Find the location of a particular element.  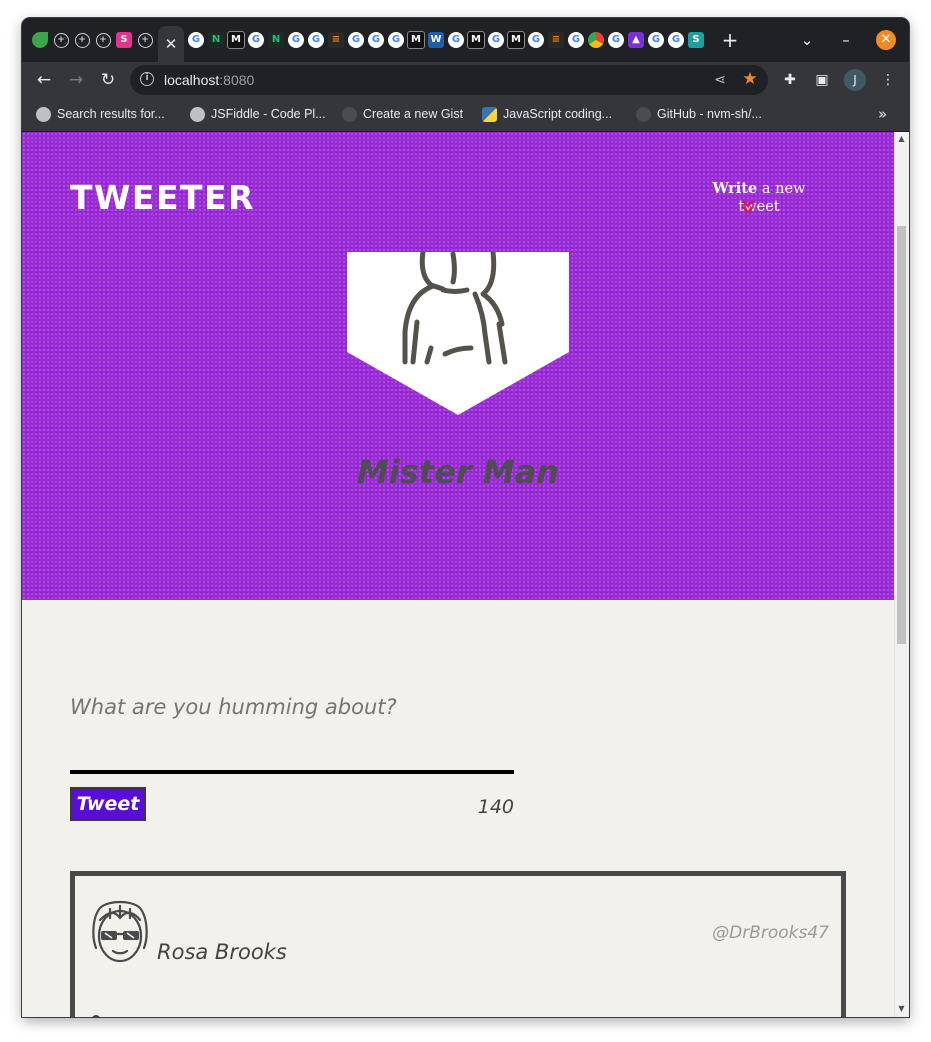

app-icon: S is located at coordinates (124, 40).